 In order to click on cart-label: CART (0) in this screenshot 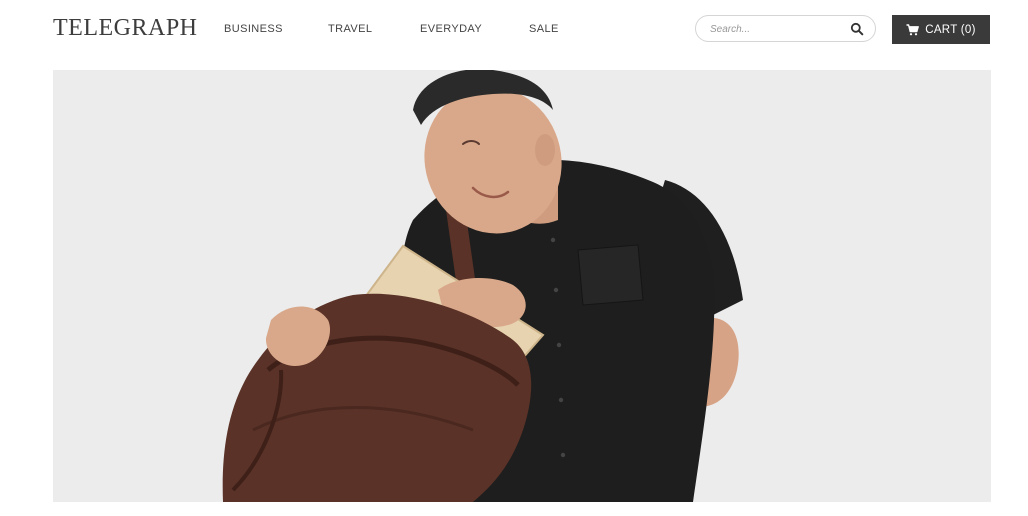, I will do `click(950, 29)`.